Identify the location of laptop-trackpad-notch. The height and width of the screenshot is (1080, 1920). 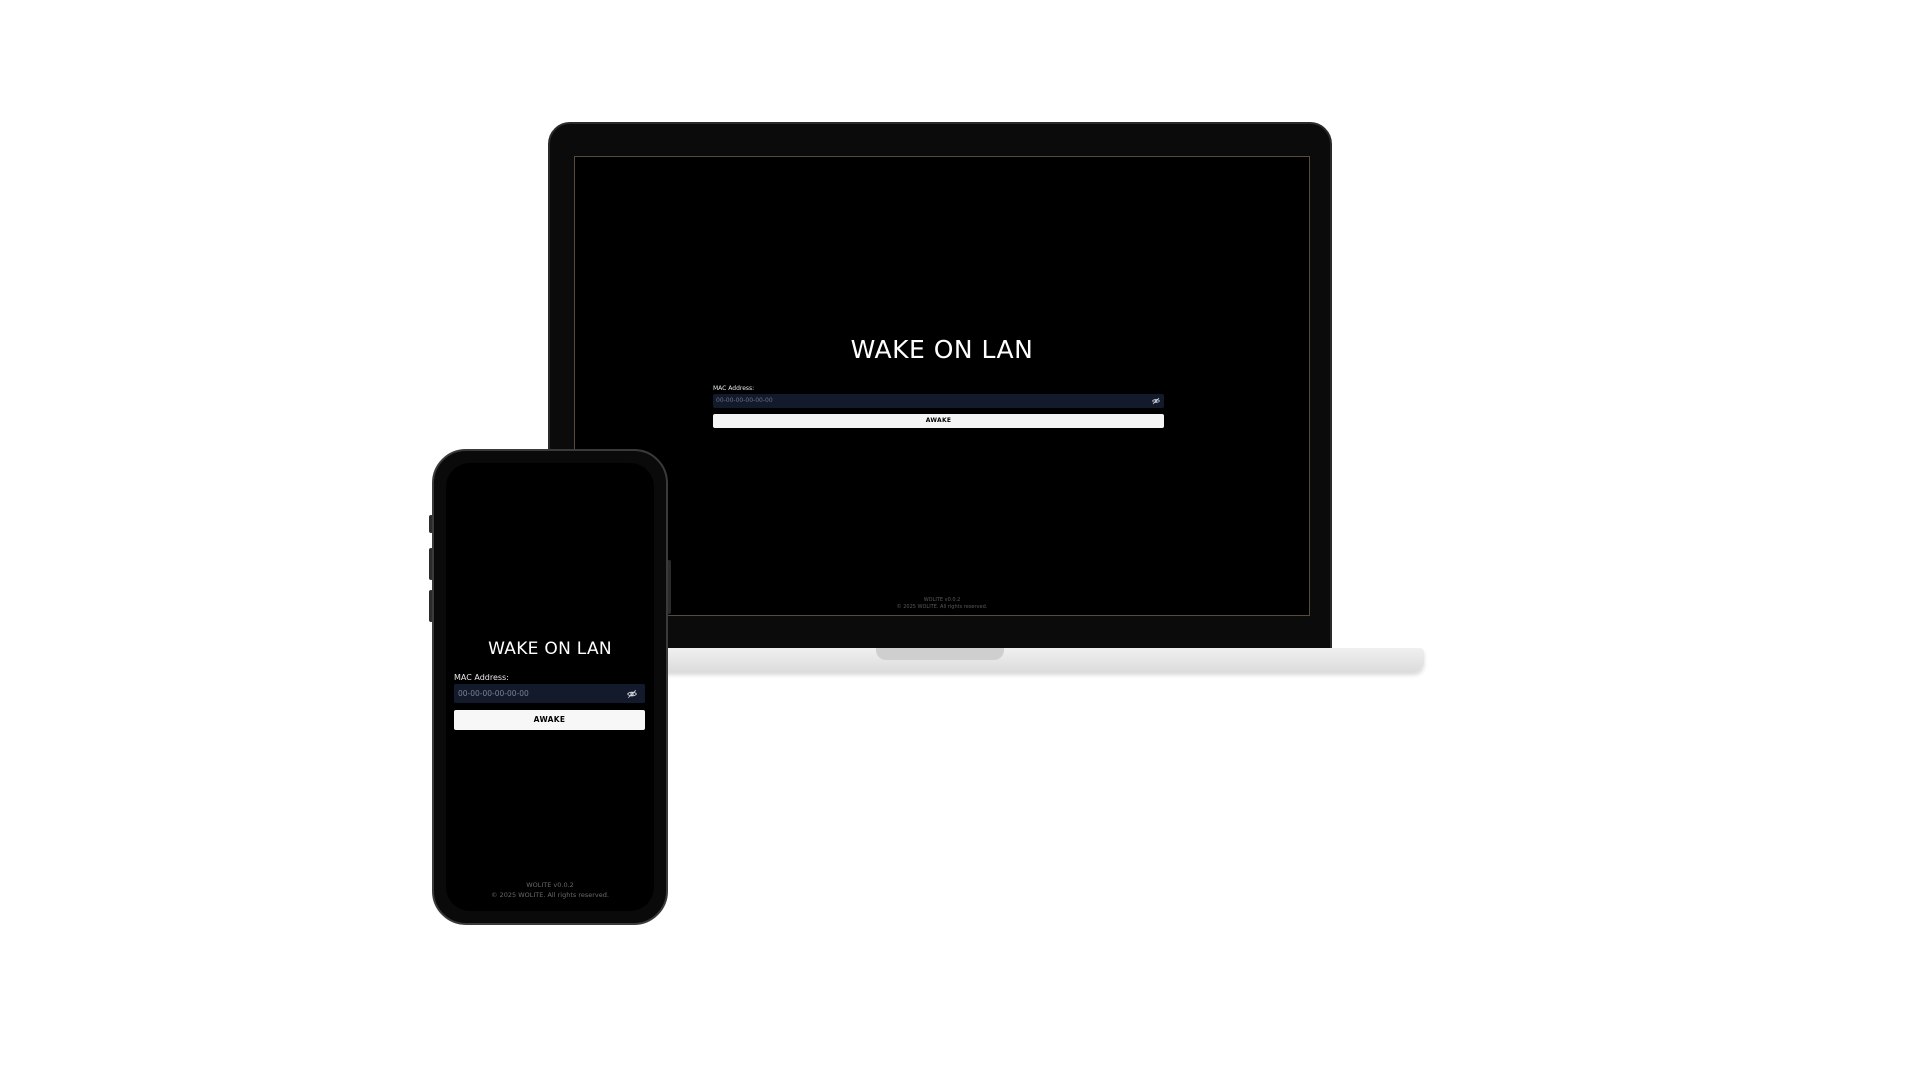
(940, 654).